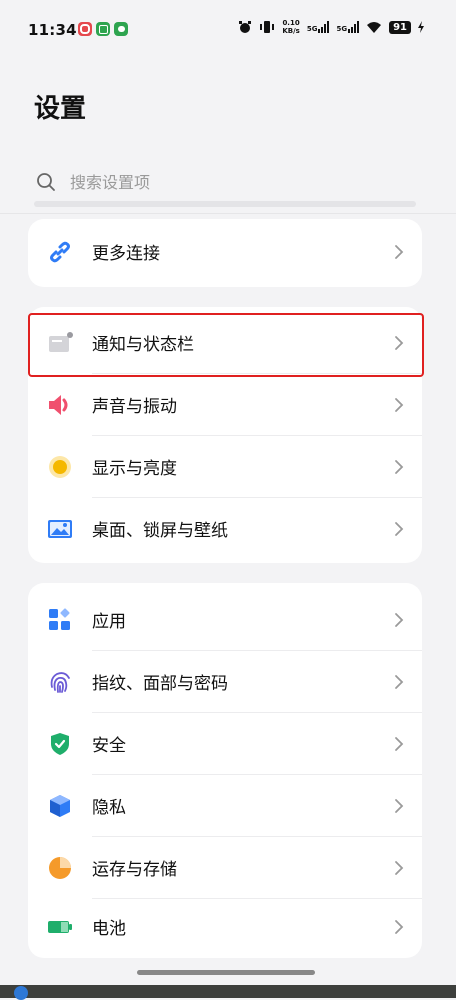 The width and height of the screenshot is (456, 1000). I want to click on settings-item-label: 安全, so click(109, 746).